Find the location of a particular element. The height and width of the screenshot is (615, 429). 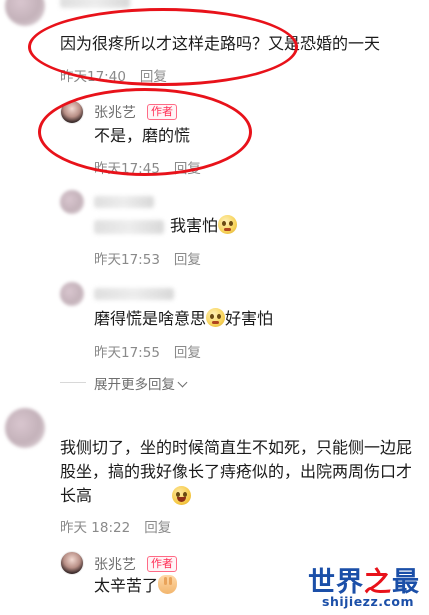

reply-text-content: 我害怕 is located at coordinates (194, 225).